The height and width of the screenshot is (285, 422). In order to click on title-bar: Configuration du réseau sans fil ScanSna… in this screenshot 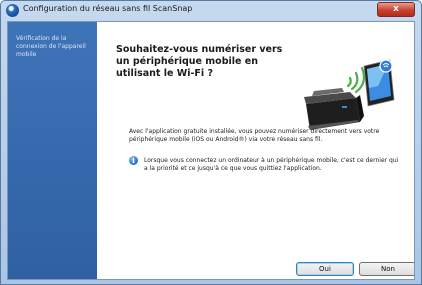, I will do `click(211, 11)`.